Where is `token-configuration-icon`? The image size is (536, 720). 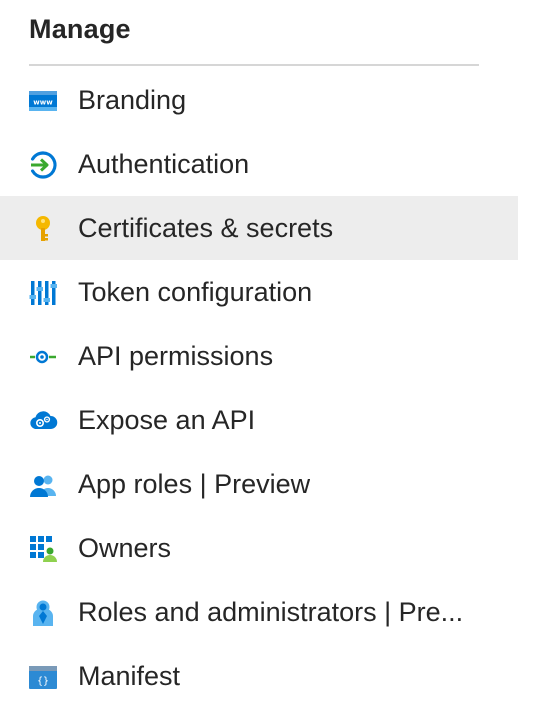
token-configuration-icon is located at coordinates (43, 293).